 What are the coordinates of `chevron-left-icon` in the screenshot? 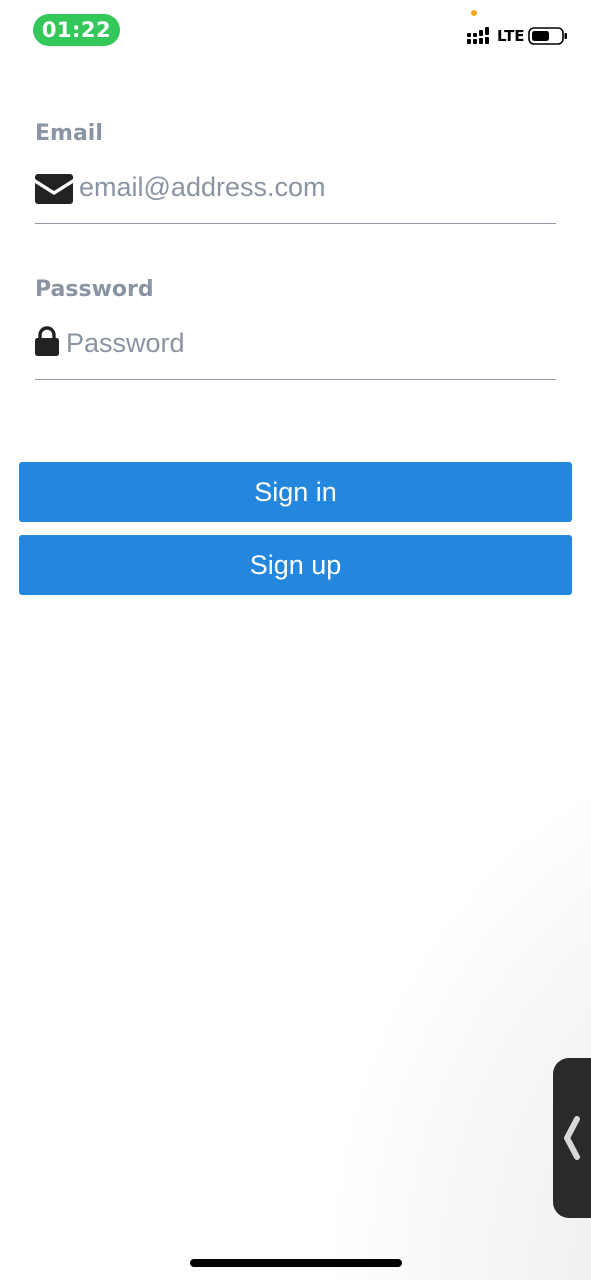 It's located at (572, 1138).